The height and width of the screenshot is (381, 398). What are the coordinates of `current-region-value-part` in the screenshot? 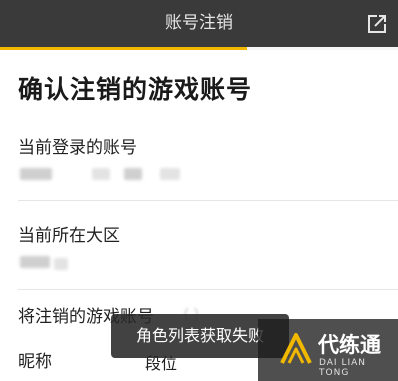 It's located at (61, 264).